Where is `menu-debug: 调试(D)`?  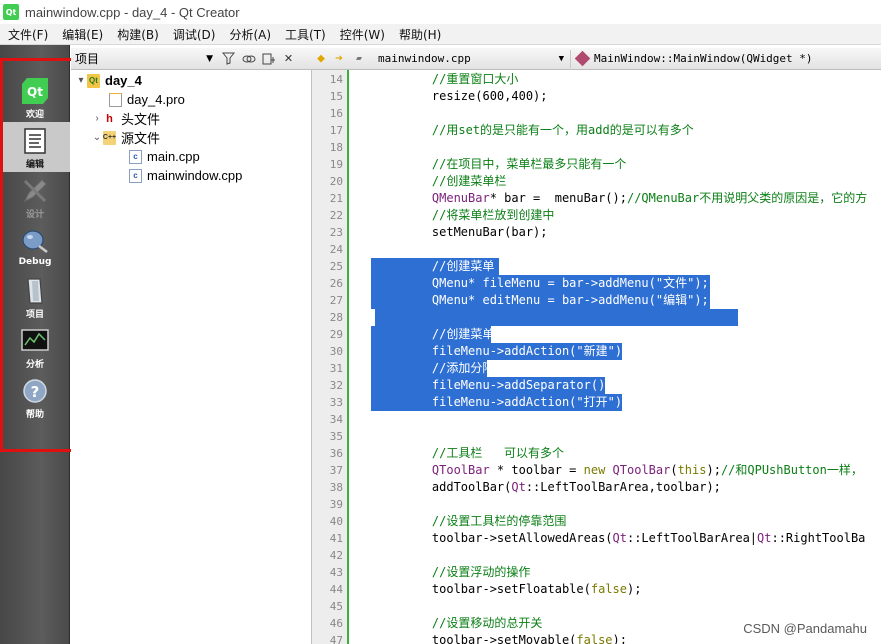 menu-debug: 调试(D) is located at coordinates (193, 34).